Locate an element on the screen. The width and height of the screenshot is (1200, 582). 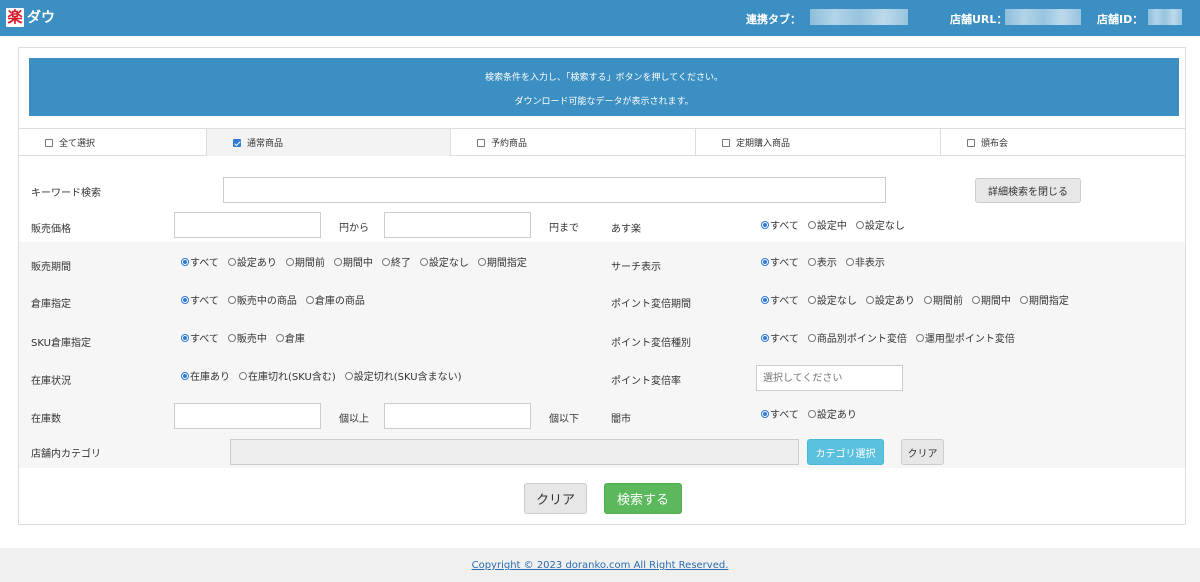
link-tab-label: 連携タブ： is located at coordinates (773, 19).